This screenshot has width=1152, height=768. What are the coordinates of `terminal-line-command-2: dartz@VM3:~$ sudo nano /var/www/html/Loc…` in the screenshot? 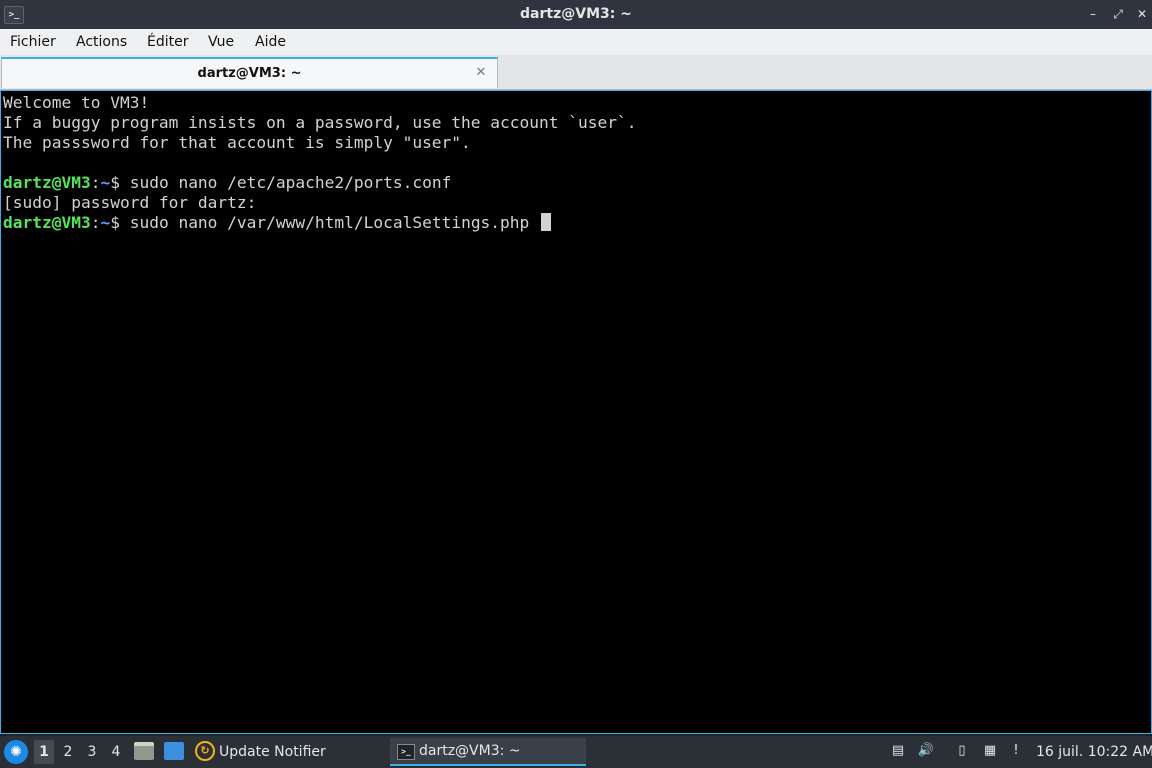 It's located at (277, 223).